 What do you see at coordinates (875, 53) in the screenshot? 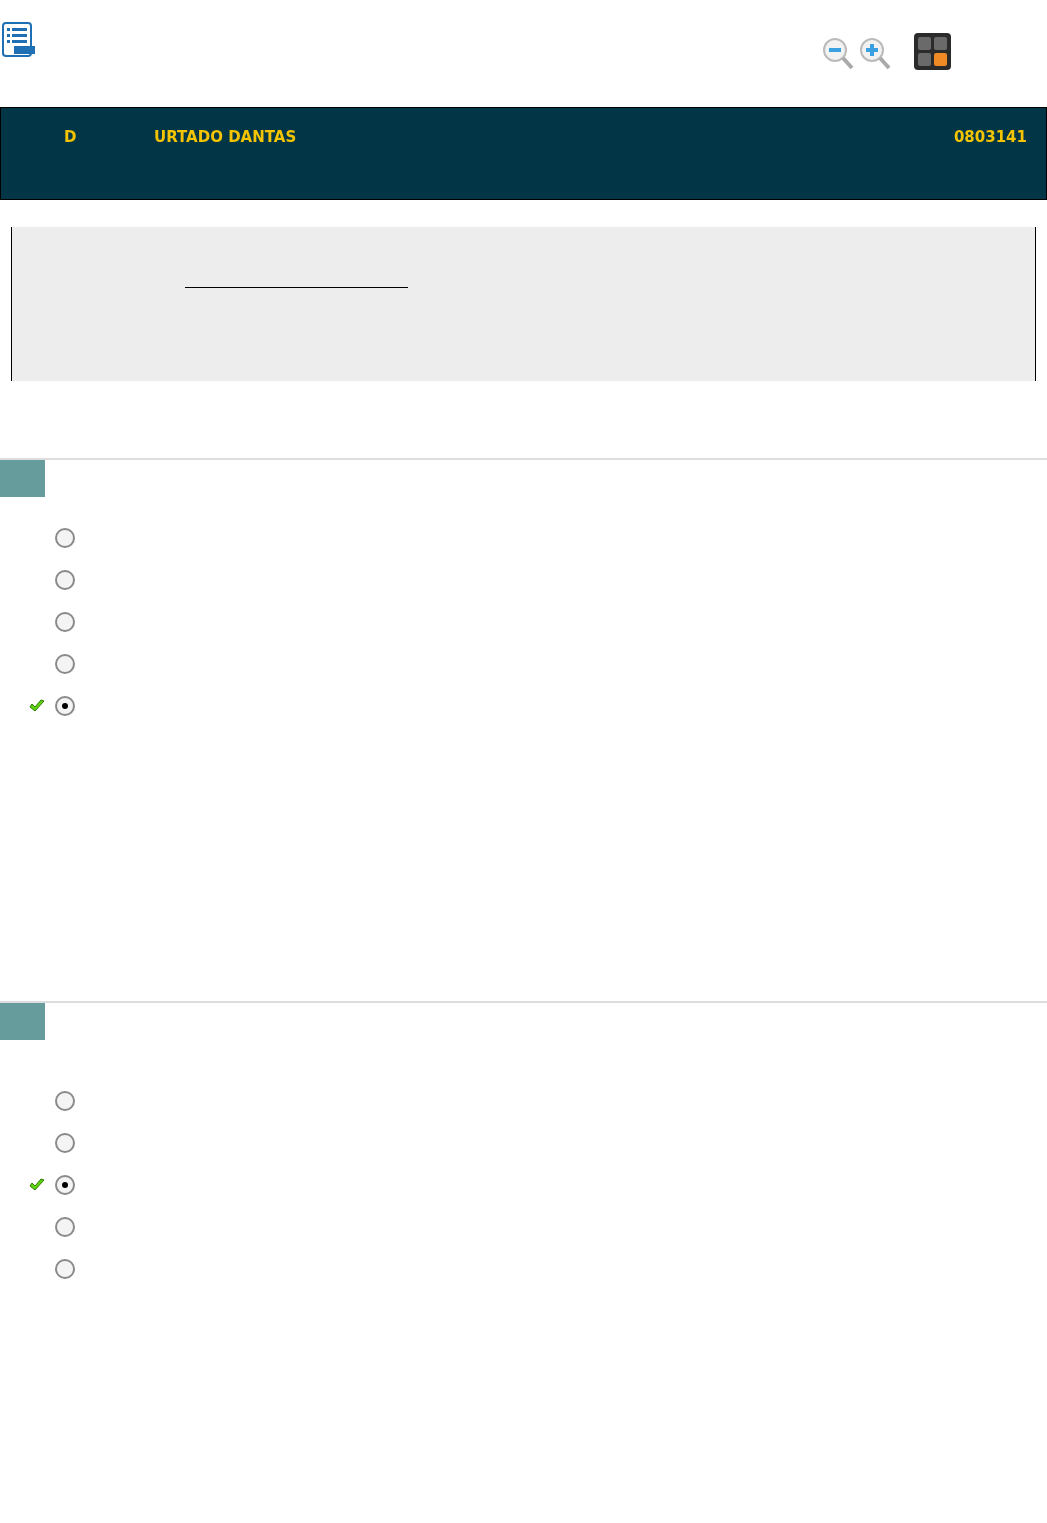
I see `zoom-in-icon` at bounding box center [875, 53].